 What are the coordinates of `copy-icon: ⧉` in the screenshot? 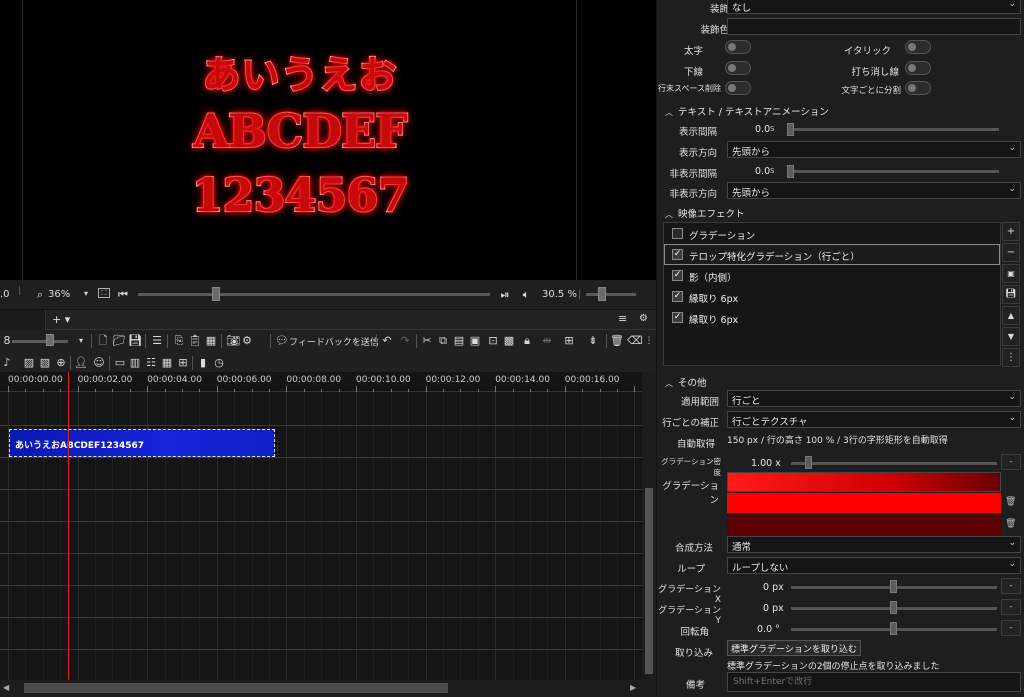 It's located at (443, 341).